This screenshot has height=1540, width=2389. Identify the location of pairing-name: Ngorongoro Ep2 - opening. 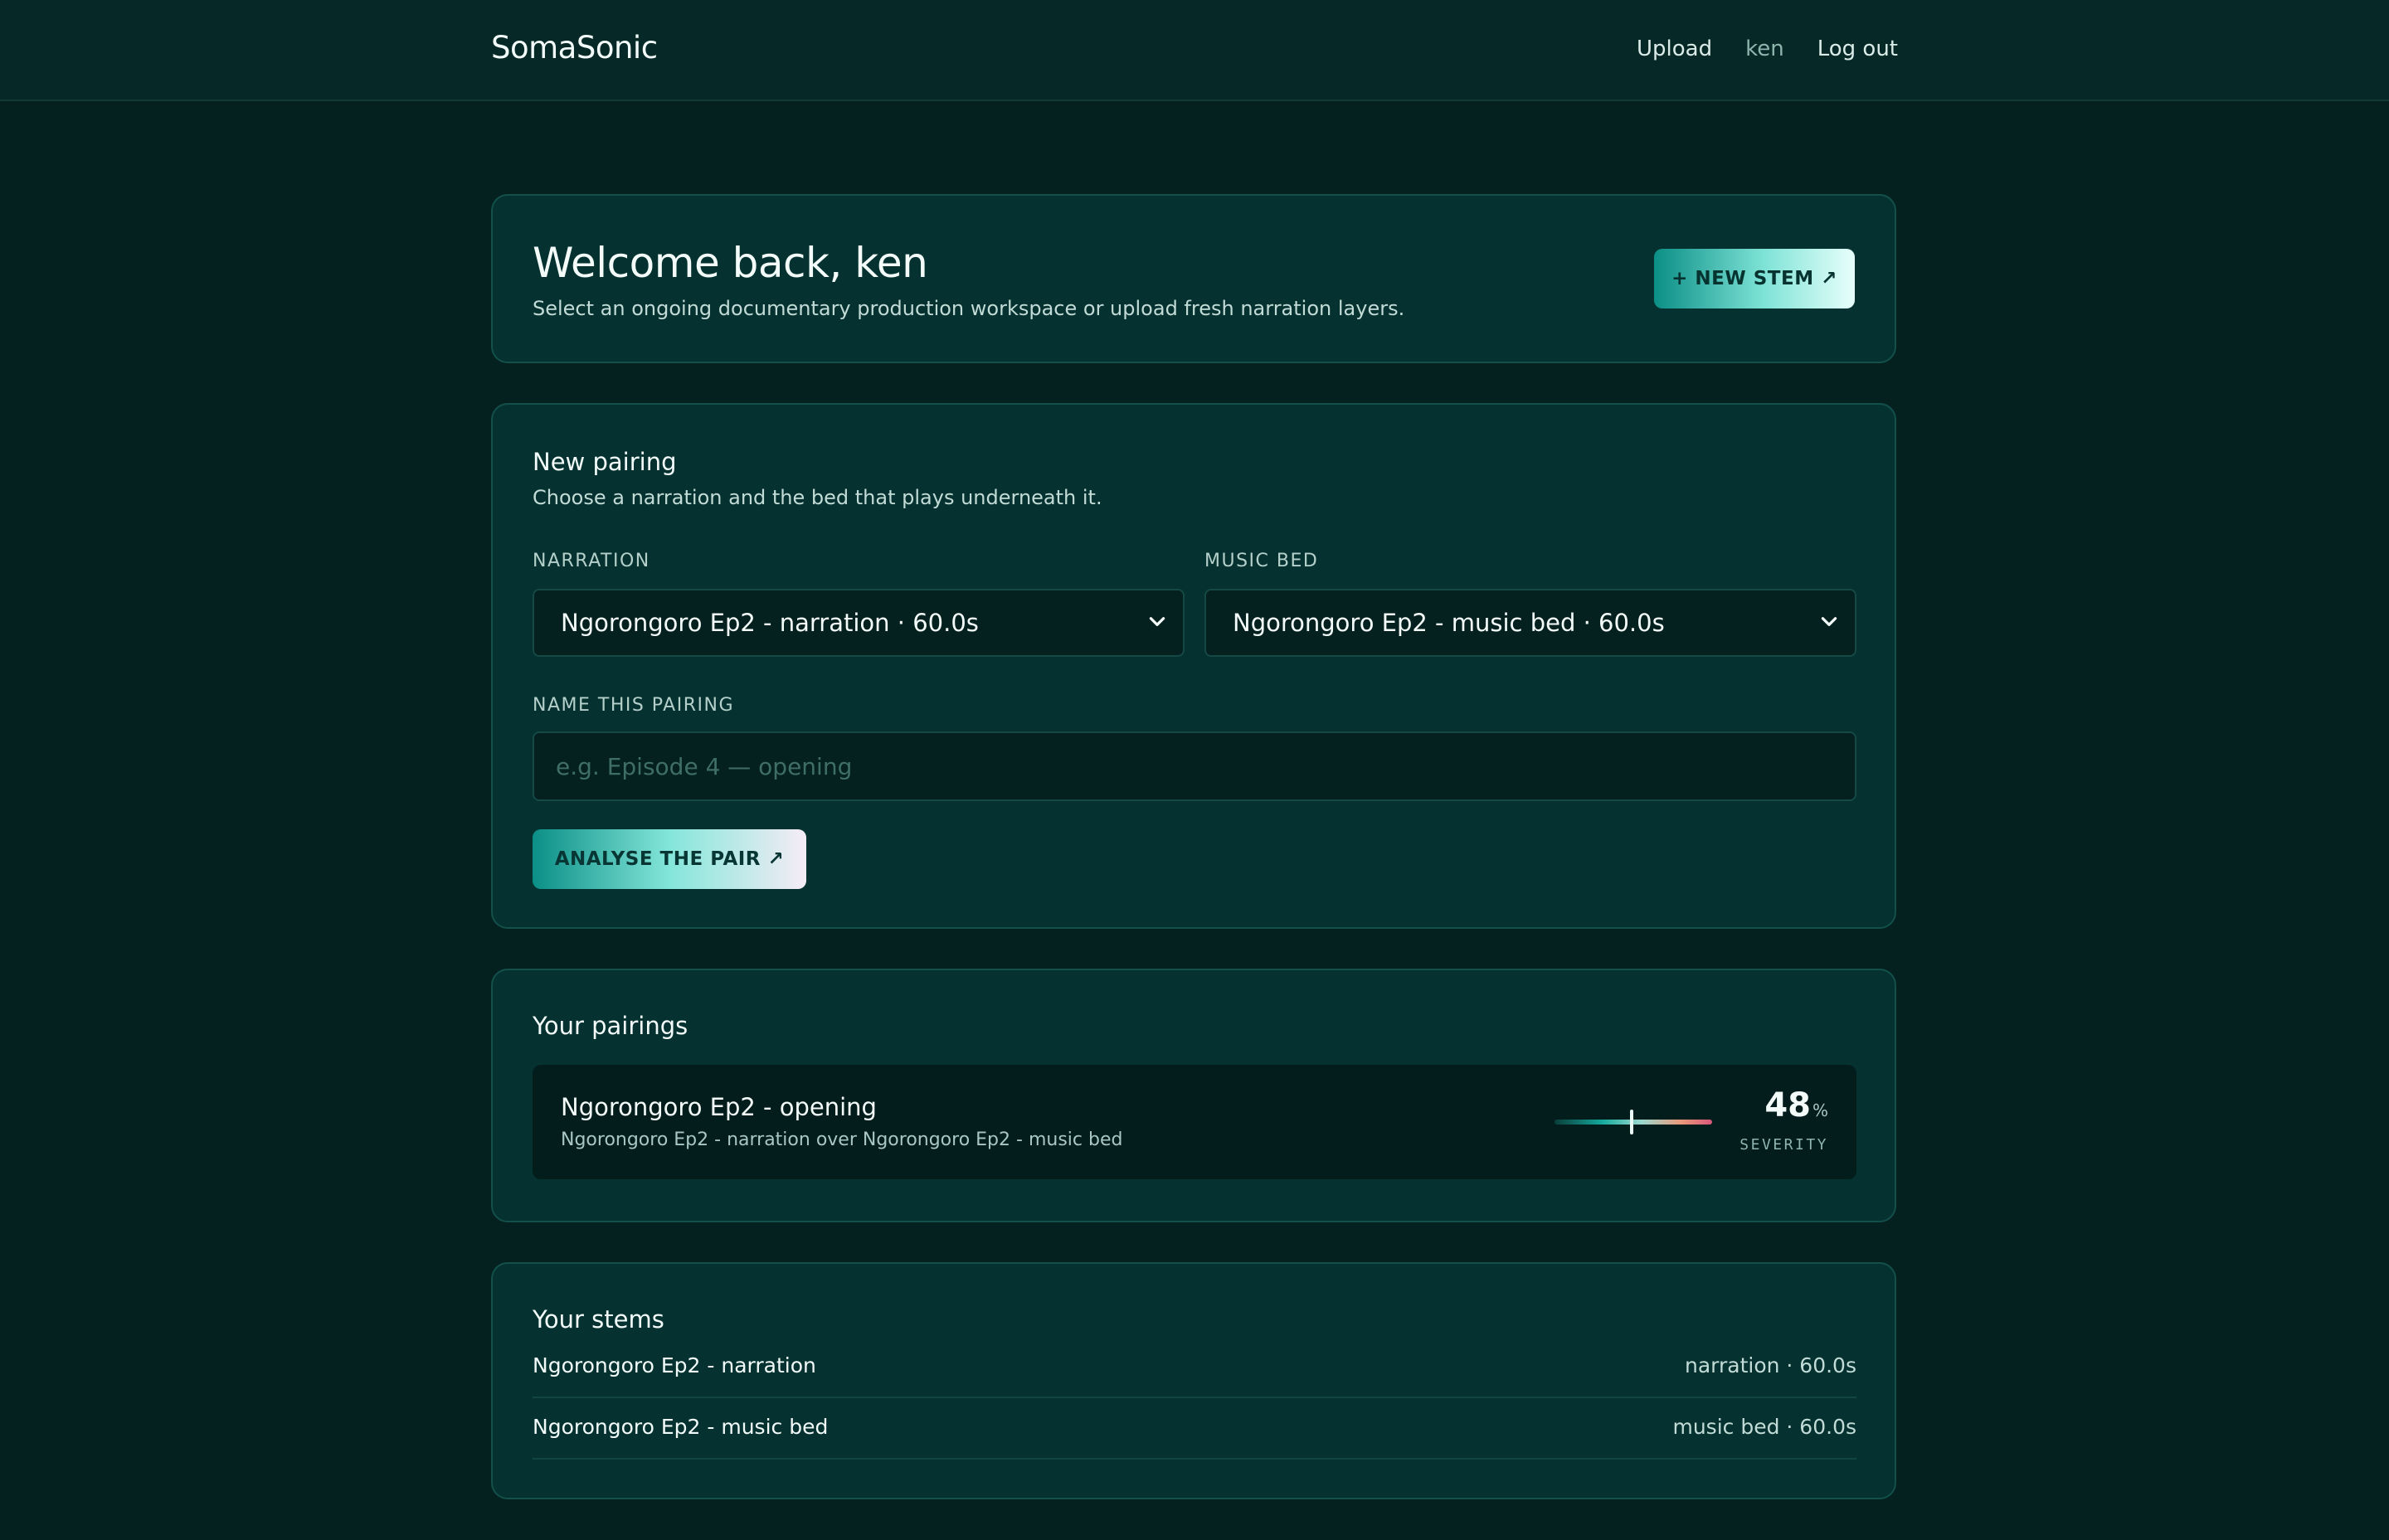
(719, 1107).